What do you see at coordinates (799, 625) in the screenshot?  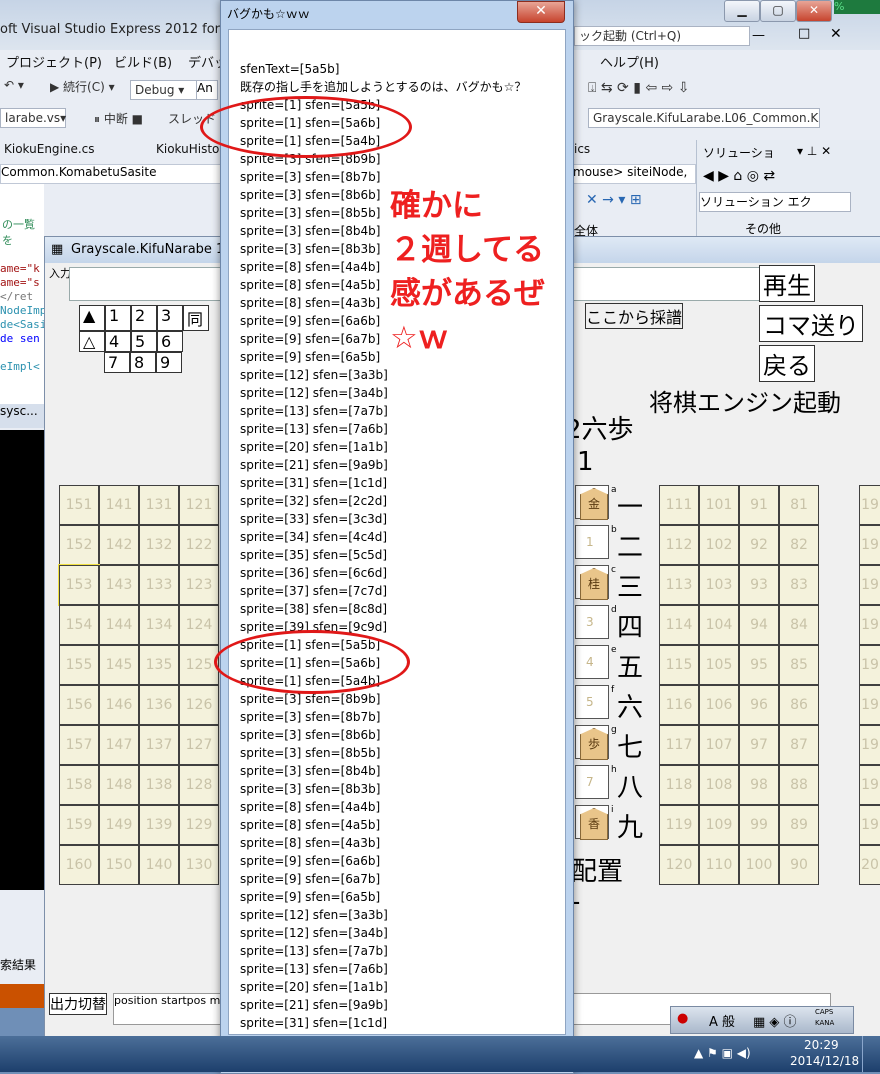 I see `board-cell: 84` at bounding box center [799, 625].